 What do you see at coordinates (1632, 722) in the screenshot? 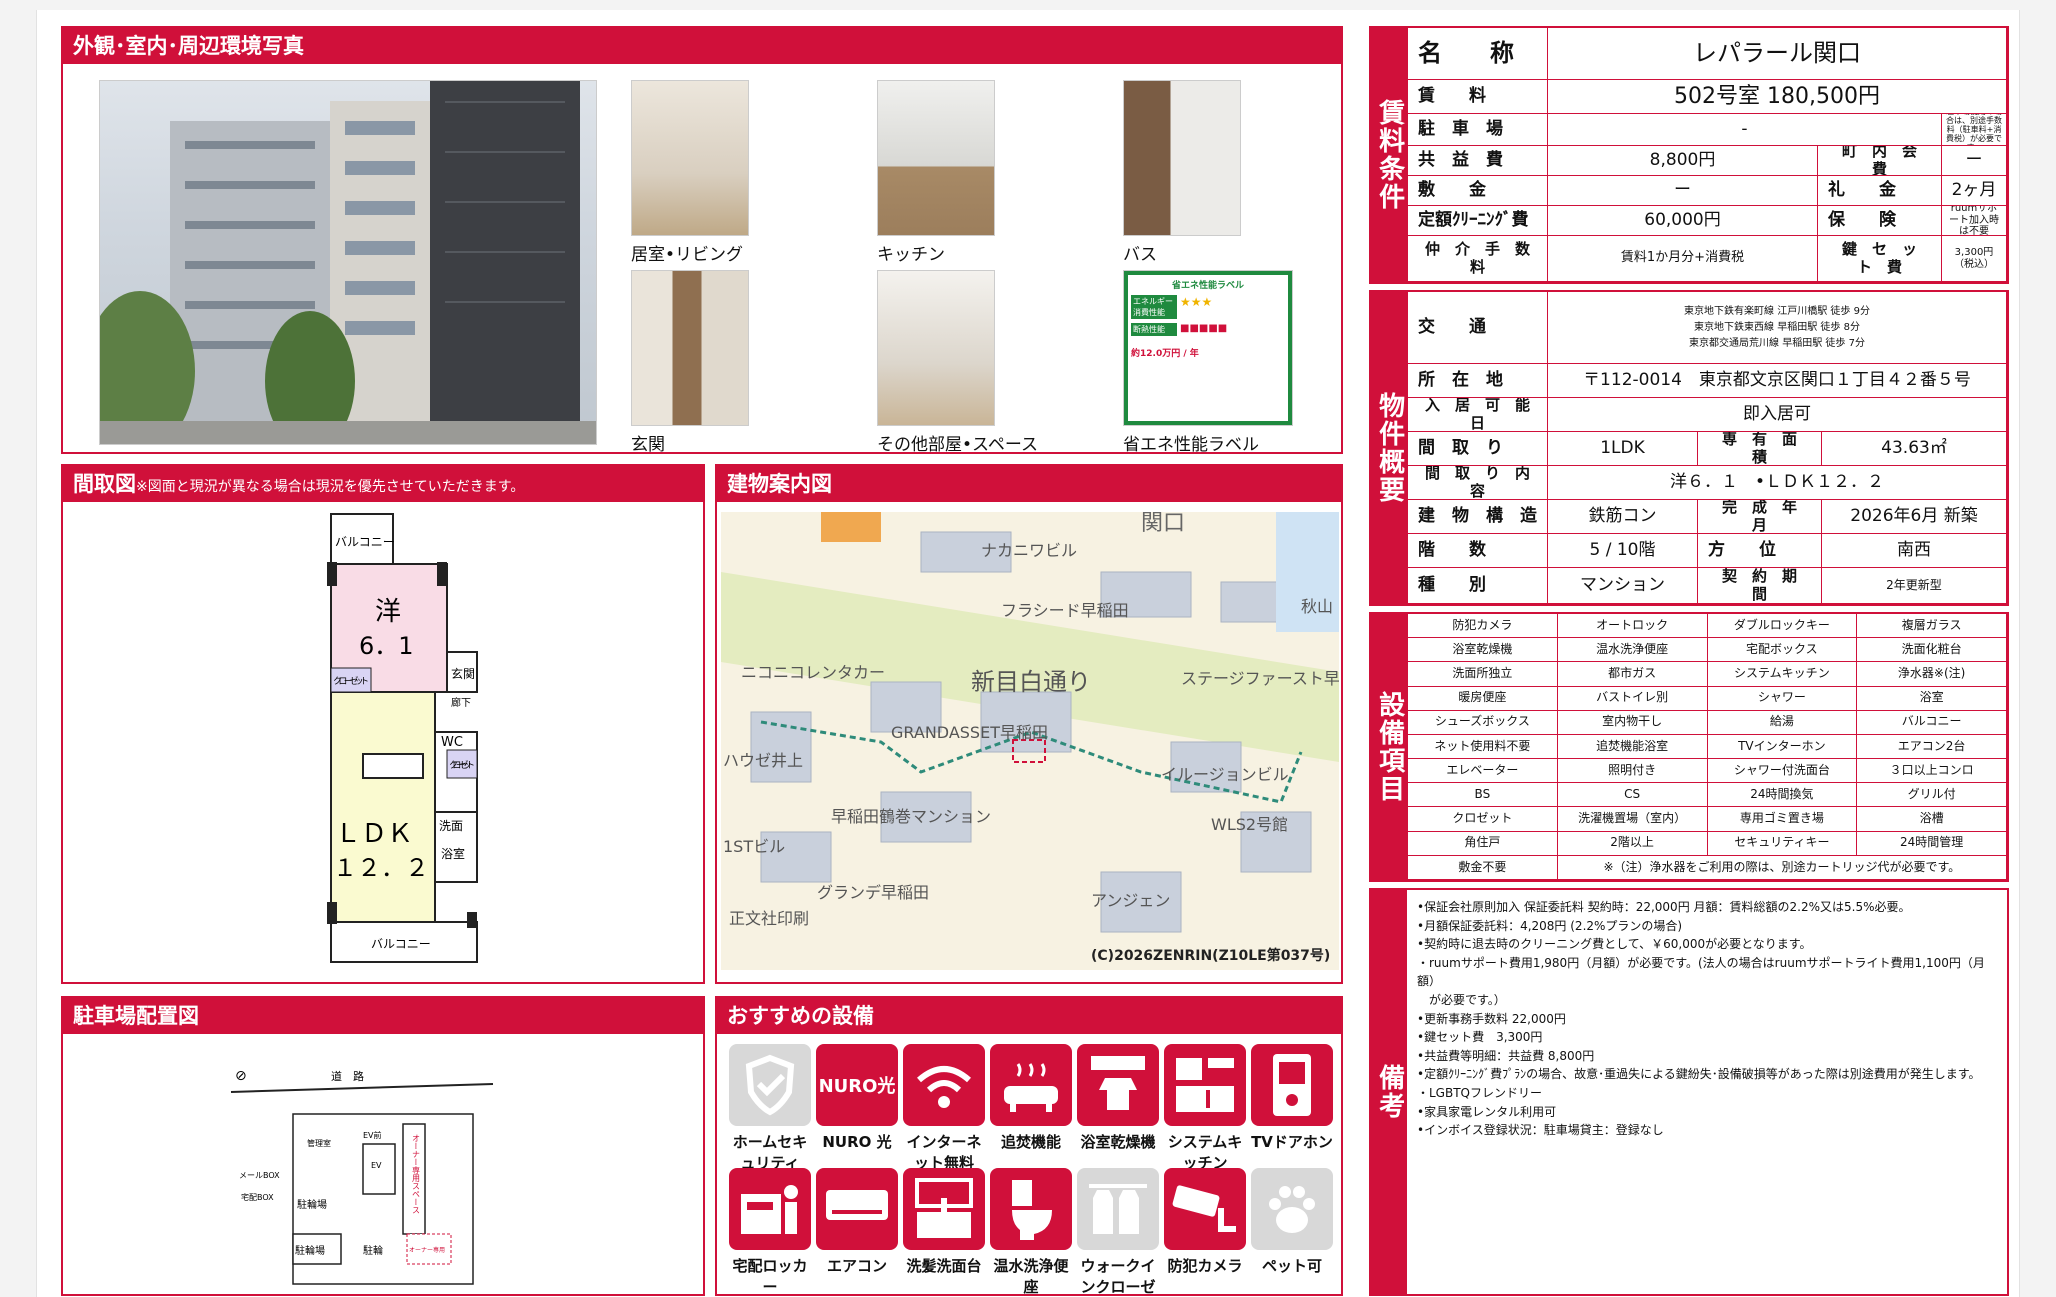
I see `equipment-item: 室内物干し` at bounding box center [1632, 722].